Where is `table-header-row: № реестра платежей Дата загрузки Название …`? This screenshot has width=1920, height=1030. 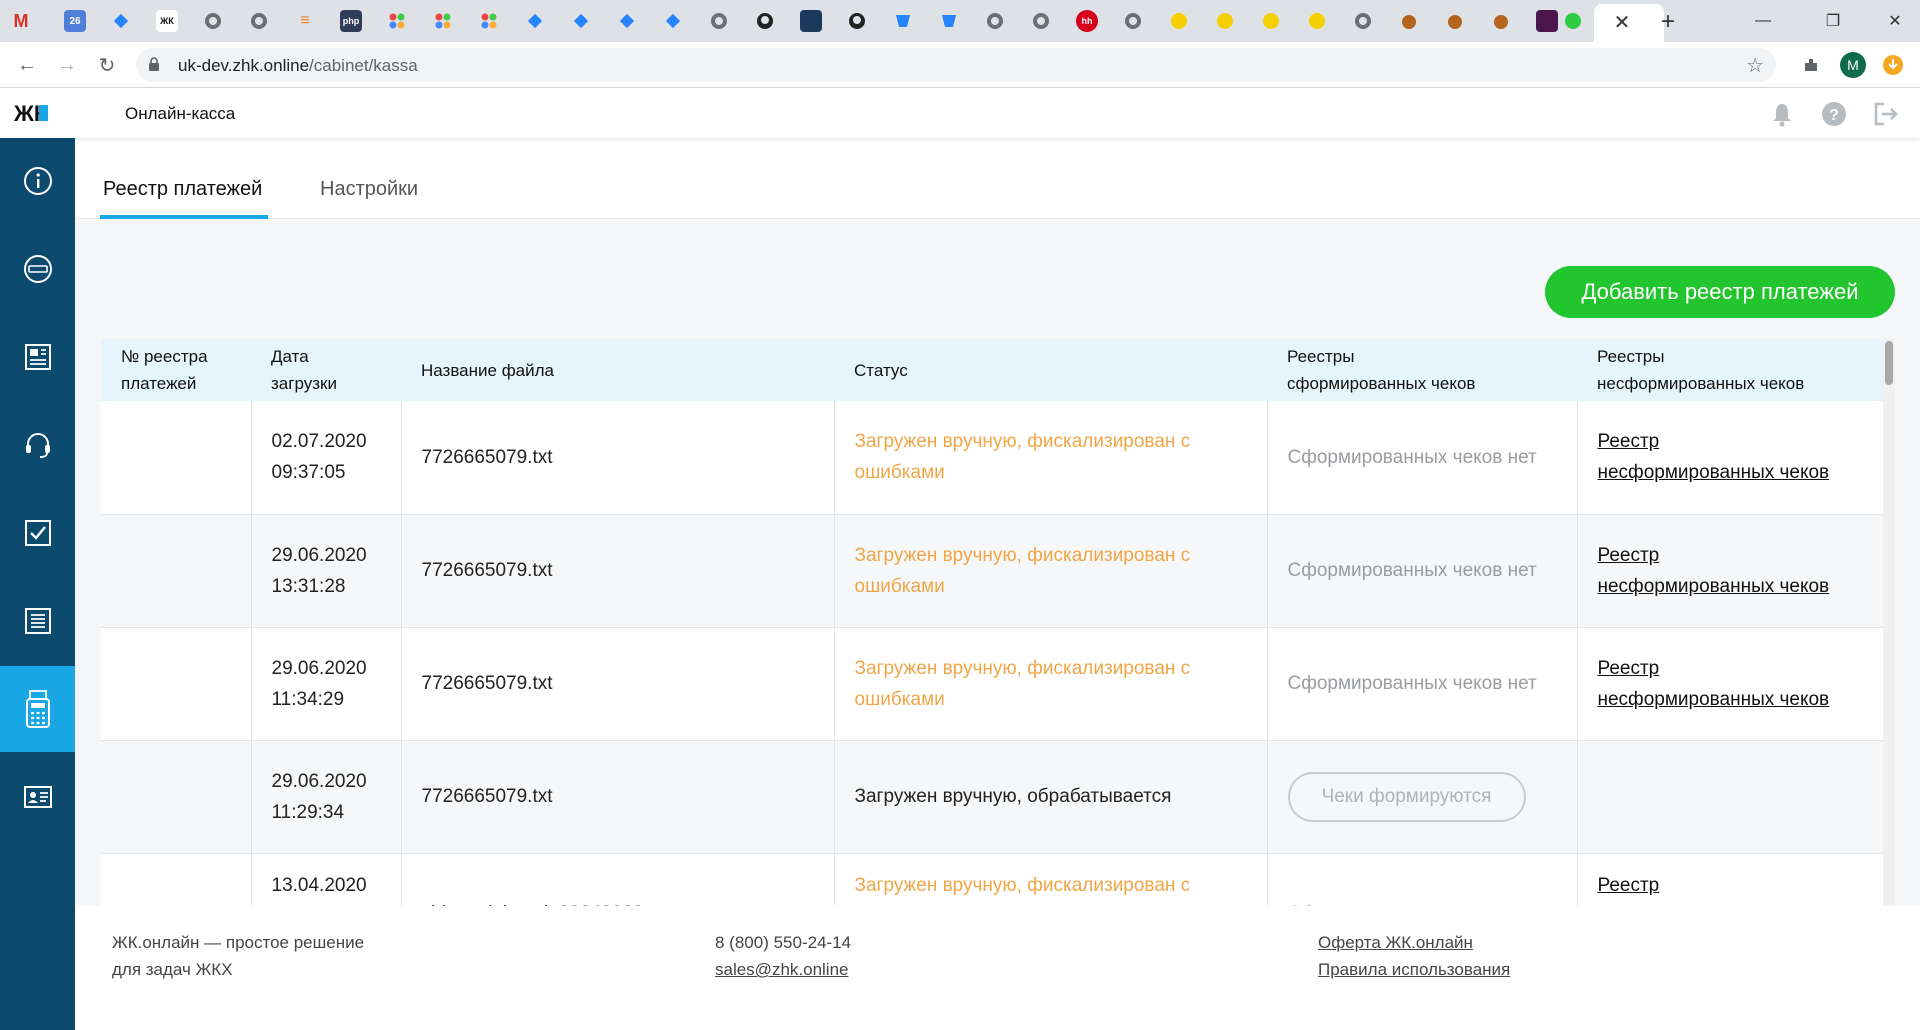 table-header-row: № реестра платежей Дата загрузки Название … is located at coordinates (992, 370).